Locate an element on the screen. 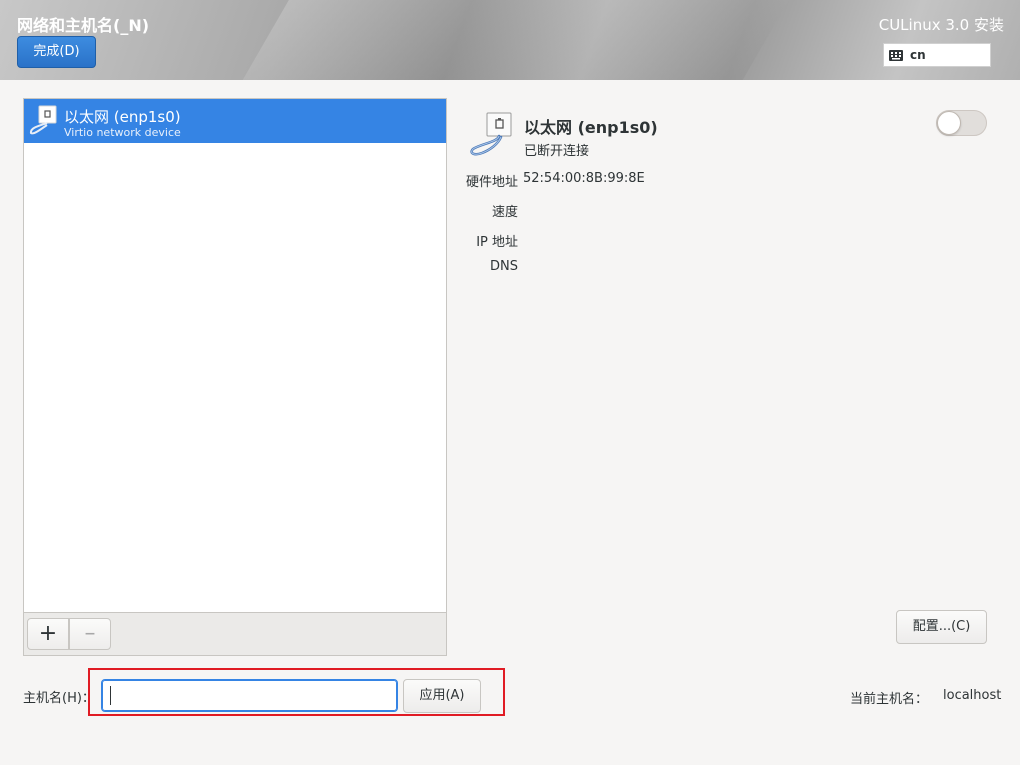 The width and height of the screenshot is (1020, 765). current-hostname-value: localhost is located at coordinates (972, 695).